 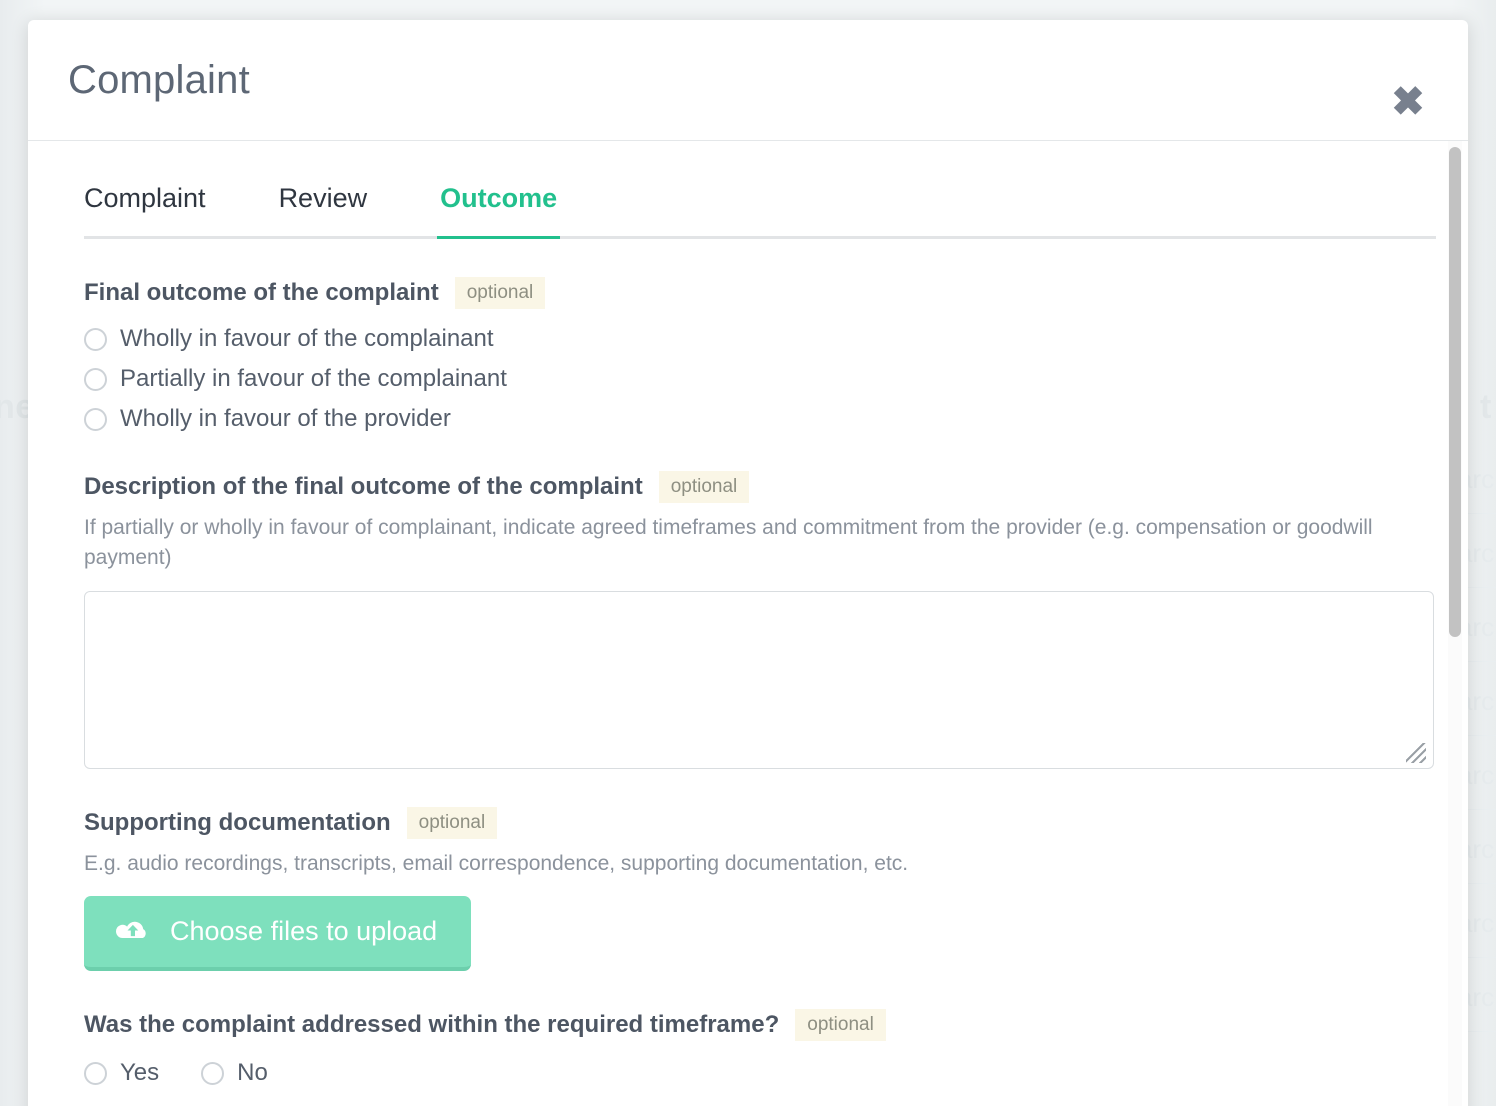 What do you see at coordinates (307, 338) in the screenshot?
I see `radio-label: Wholly in favour of the complainant` at bounding box center [307, 338].